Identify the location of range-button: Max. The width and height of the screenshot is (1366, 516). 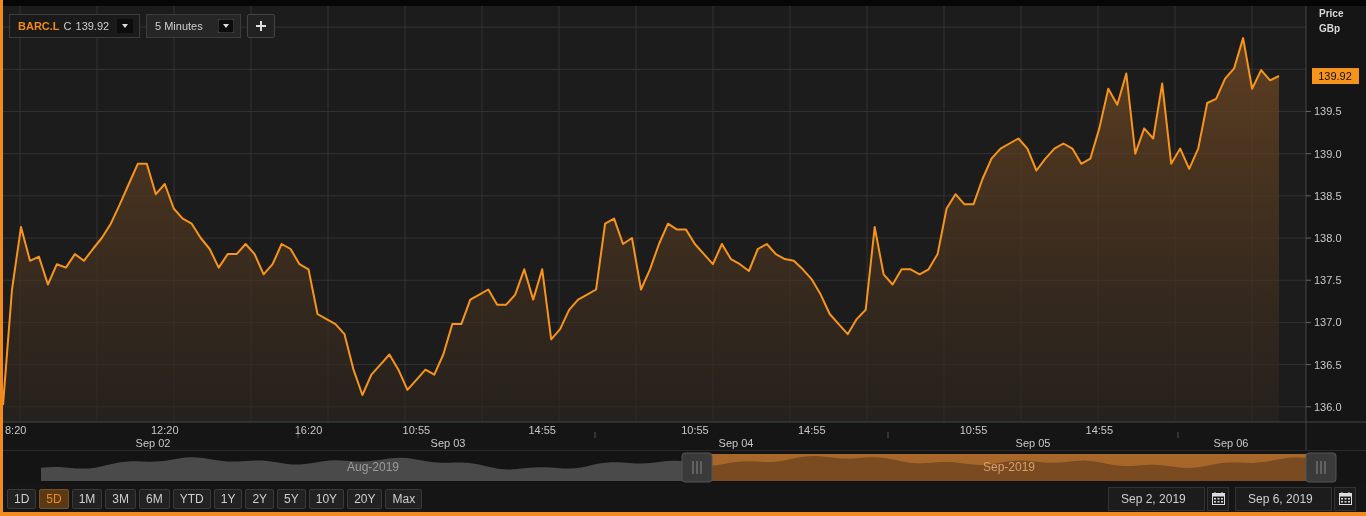
(404, 498).